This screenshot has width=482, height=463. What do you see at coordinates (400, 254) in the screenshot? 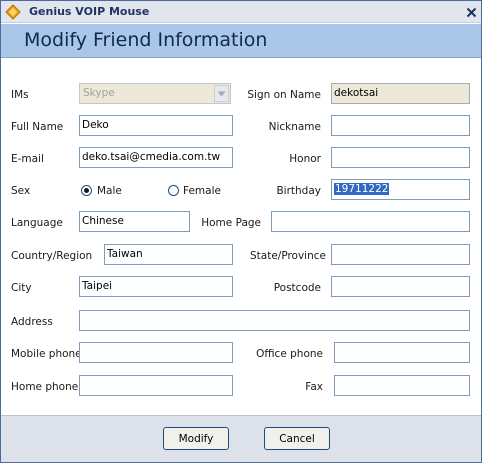
I see `state-field` at bounding box center [400, 254].